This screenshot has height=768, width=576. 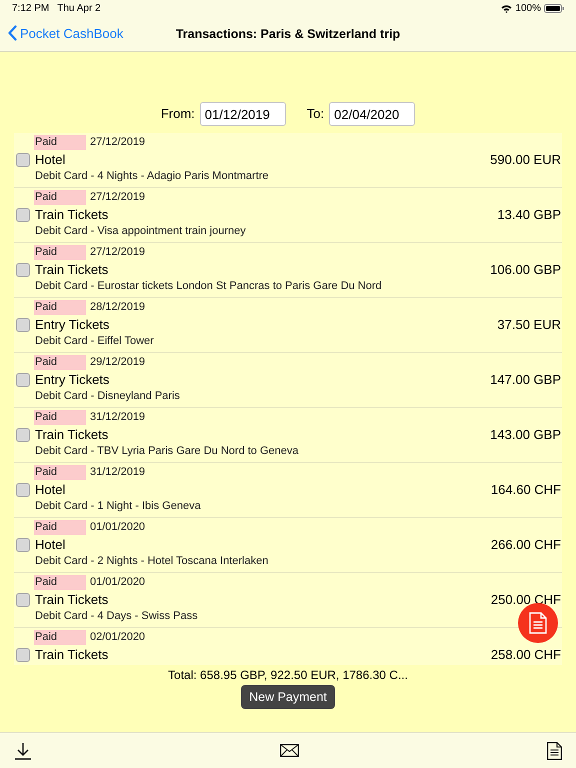 What do you see at coordinates (525, 269) in the screenshot?
I see `transaction-amount: 106.00 GBP` at bounding box center [525, 269].